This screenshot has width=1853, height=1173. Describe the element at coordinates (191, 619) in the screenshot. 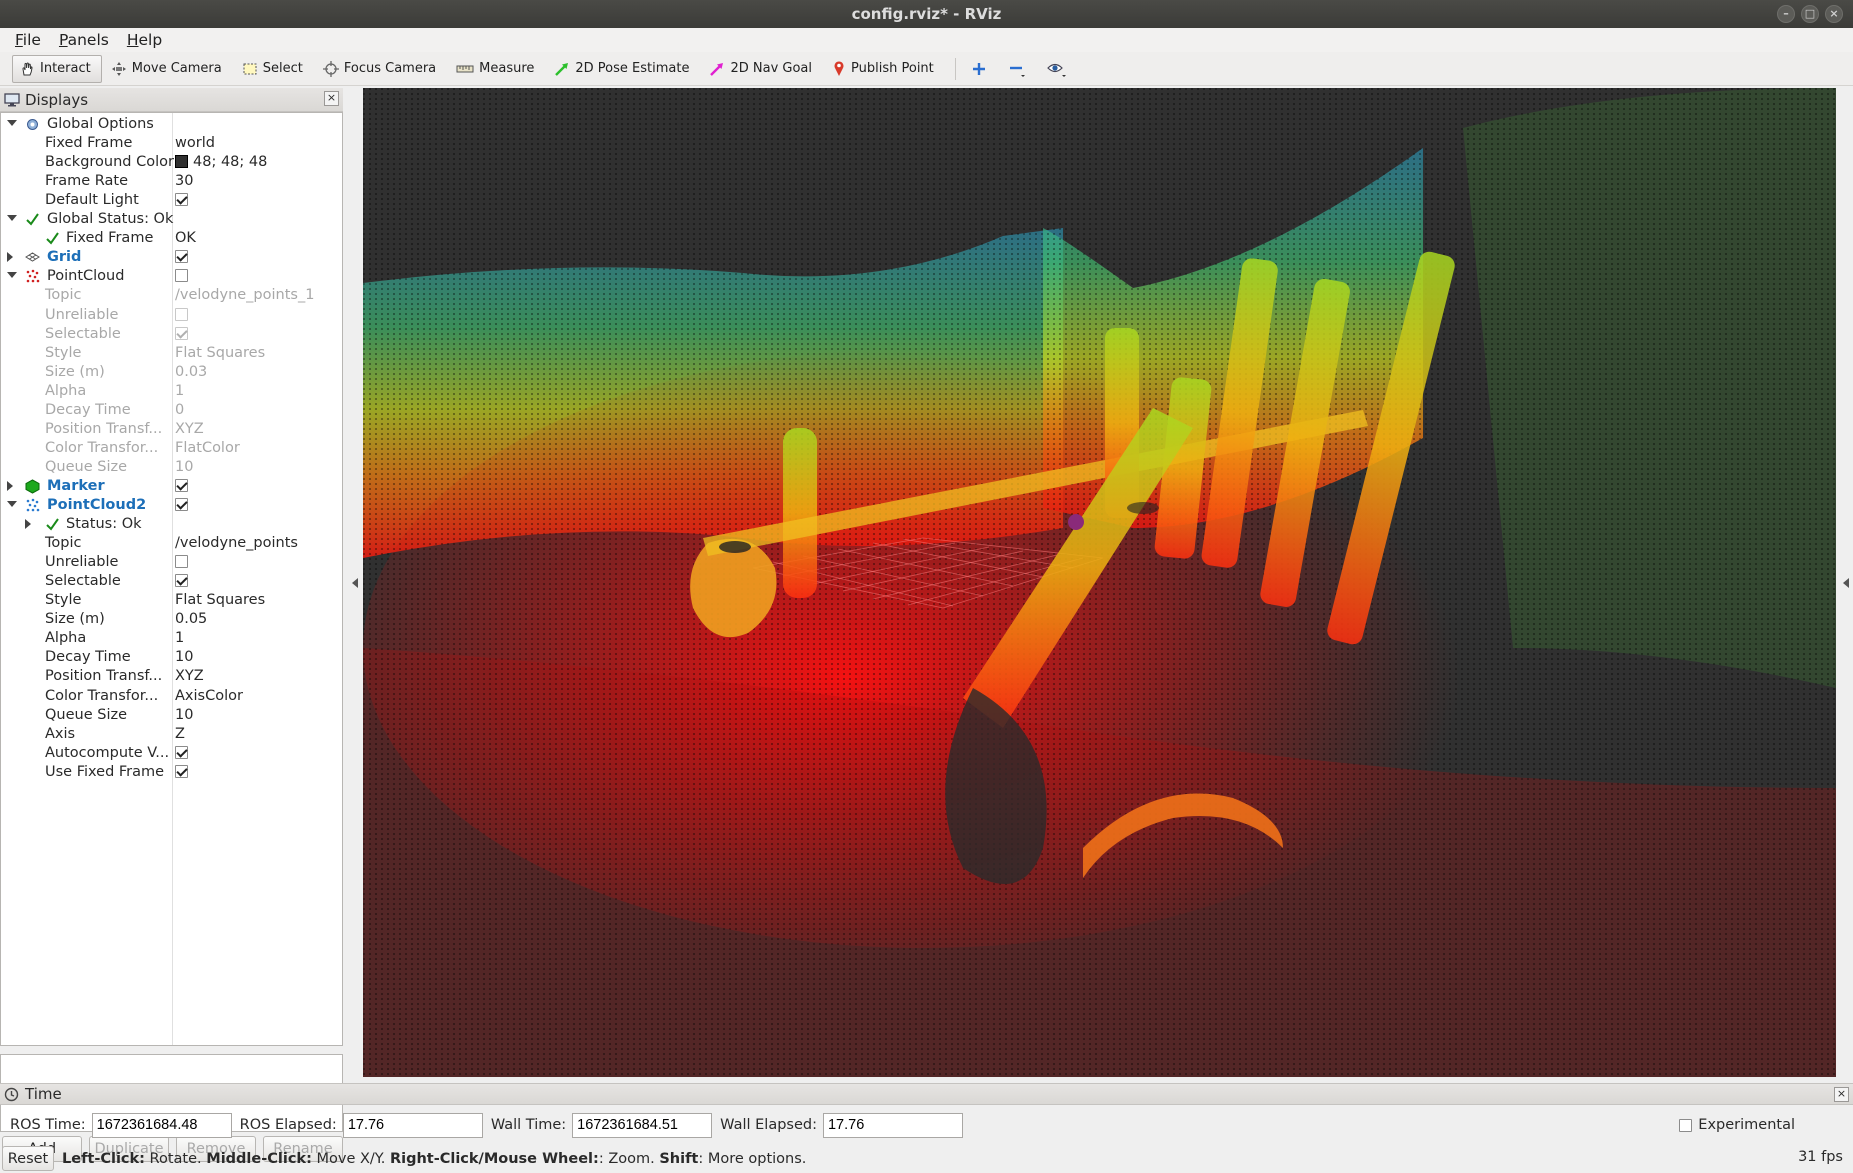

I see `property-value: 0.05` at that location.